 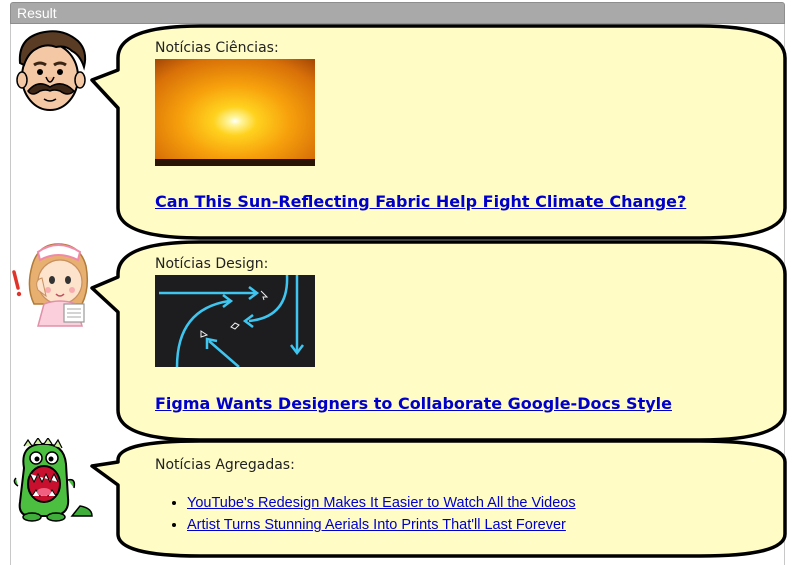 I want to click on sun-thumbnail-image, so click(x=235, y=112).